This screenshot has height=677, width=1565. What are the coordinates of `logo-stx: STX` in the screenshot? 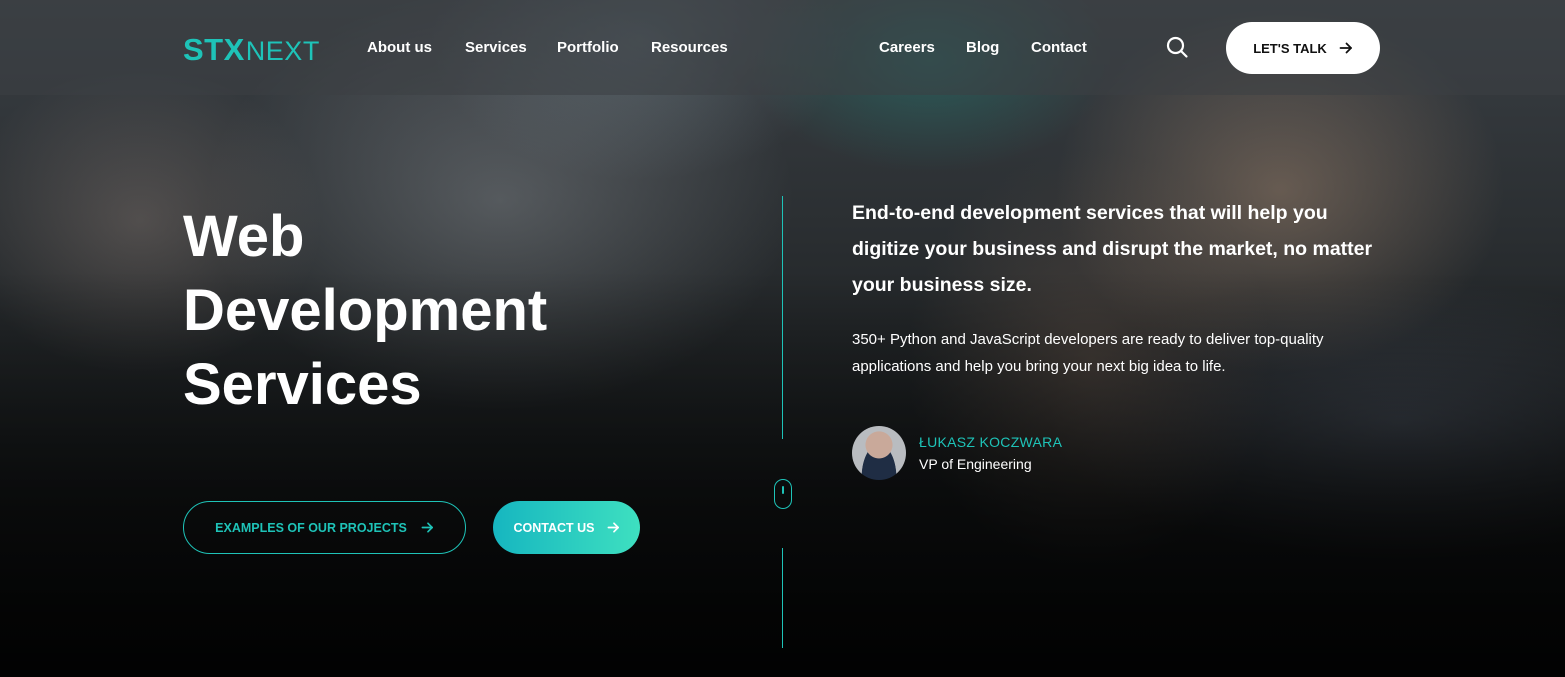 It's located at (214, 49).